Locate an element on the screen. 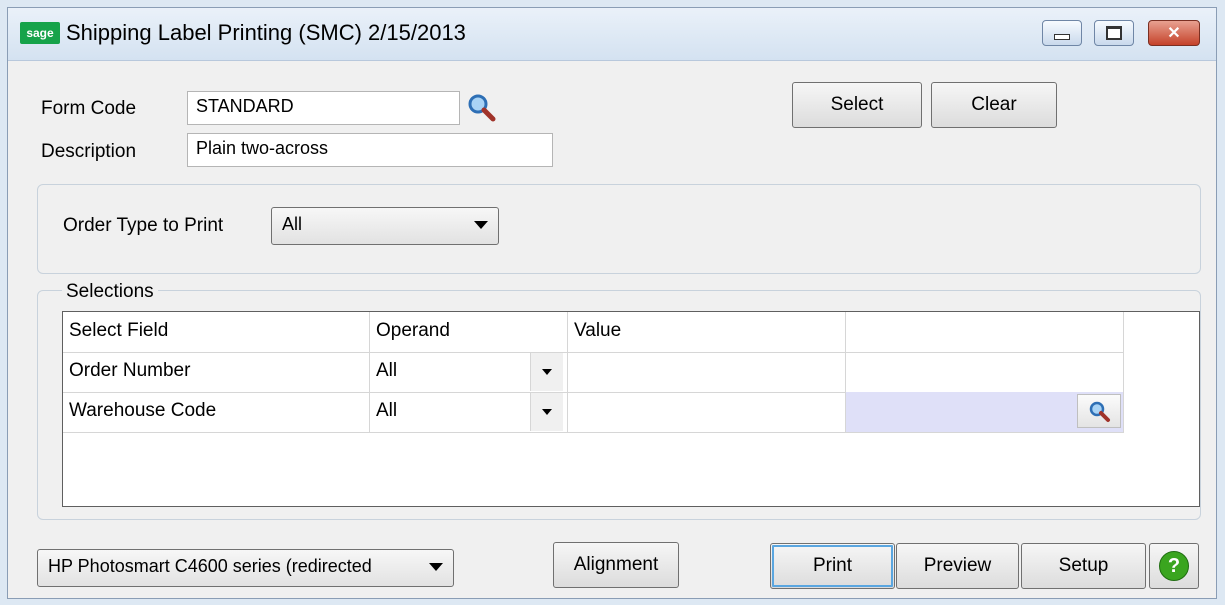 The width and height of the screenshot is (1225, 605). help-button: ? is located at coordinates (1174, 566).